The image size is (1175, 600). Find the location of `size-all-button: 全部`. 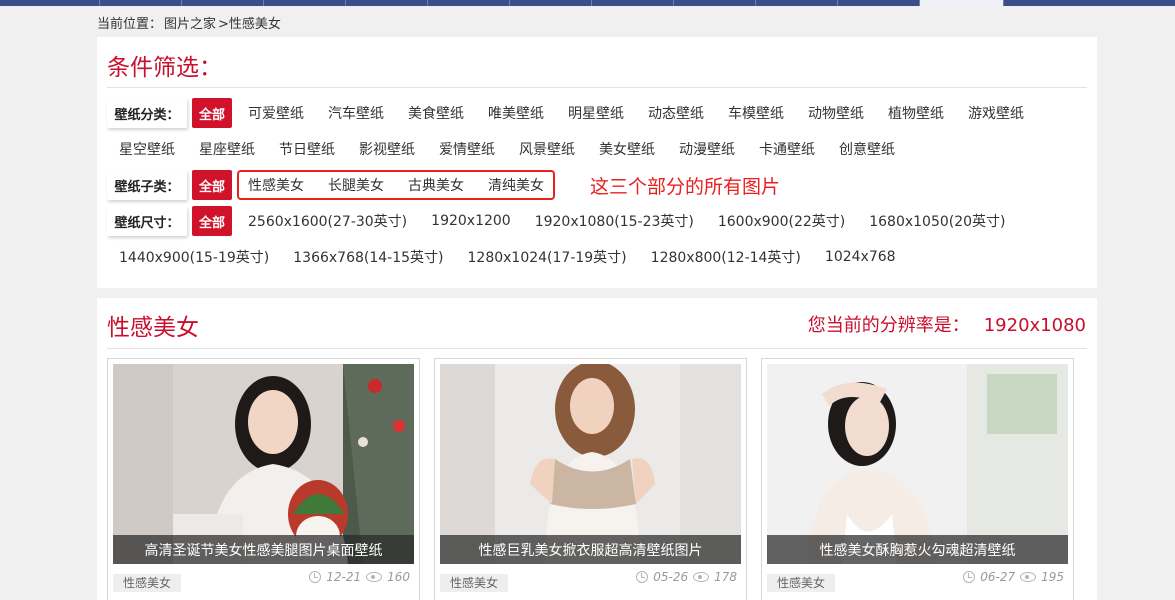

size-all-button: 全部 is located at coordinates (212, 221).